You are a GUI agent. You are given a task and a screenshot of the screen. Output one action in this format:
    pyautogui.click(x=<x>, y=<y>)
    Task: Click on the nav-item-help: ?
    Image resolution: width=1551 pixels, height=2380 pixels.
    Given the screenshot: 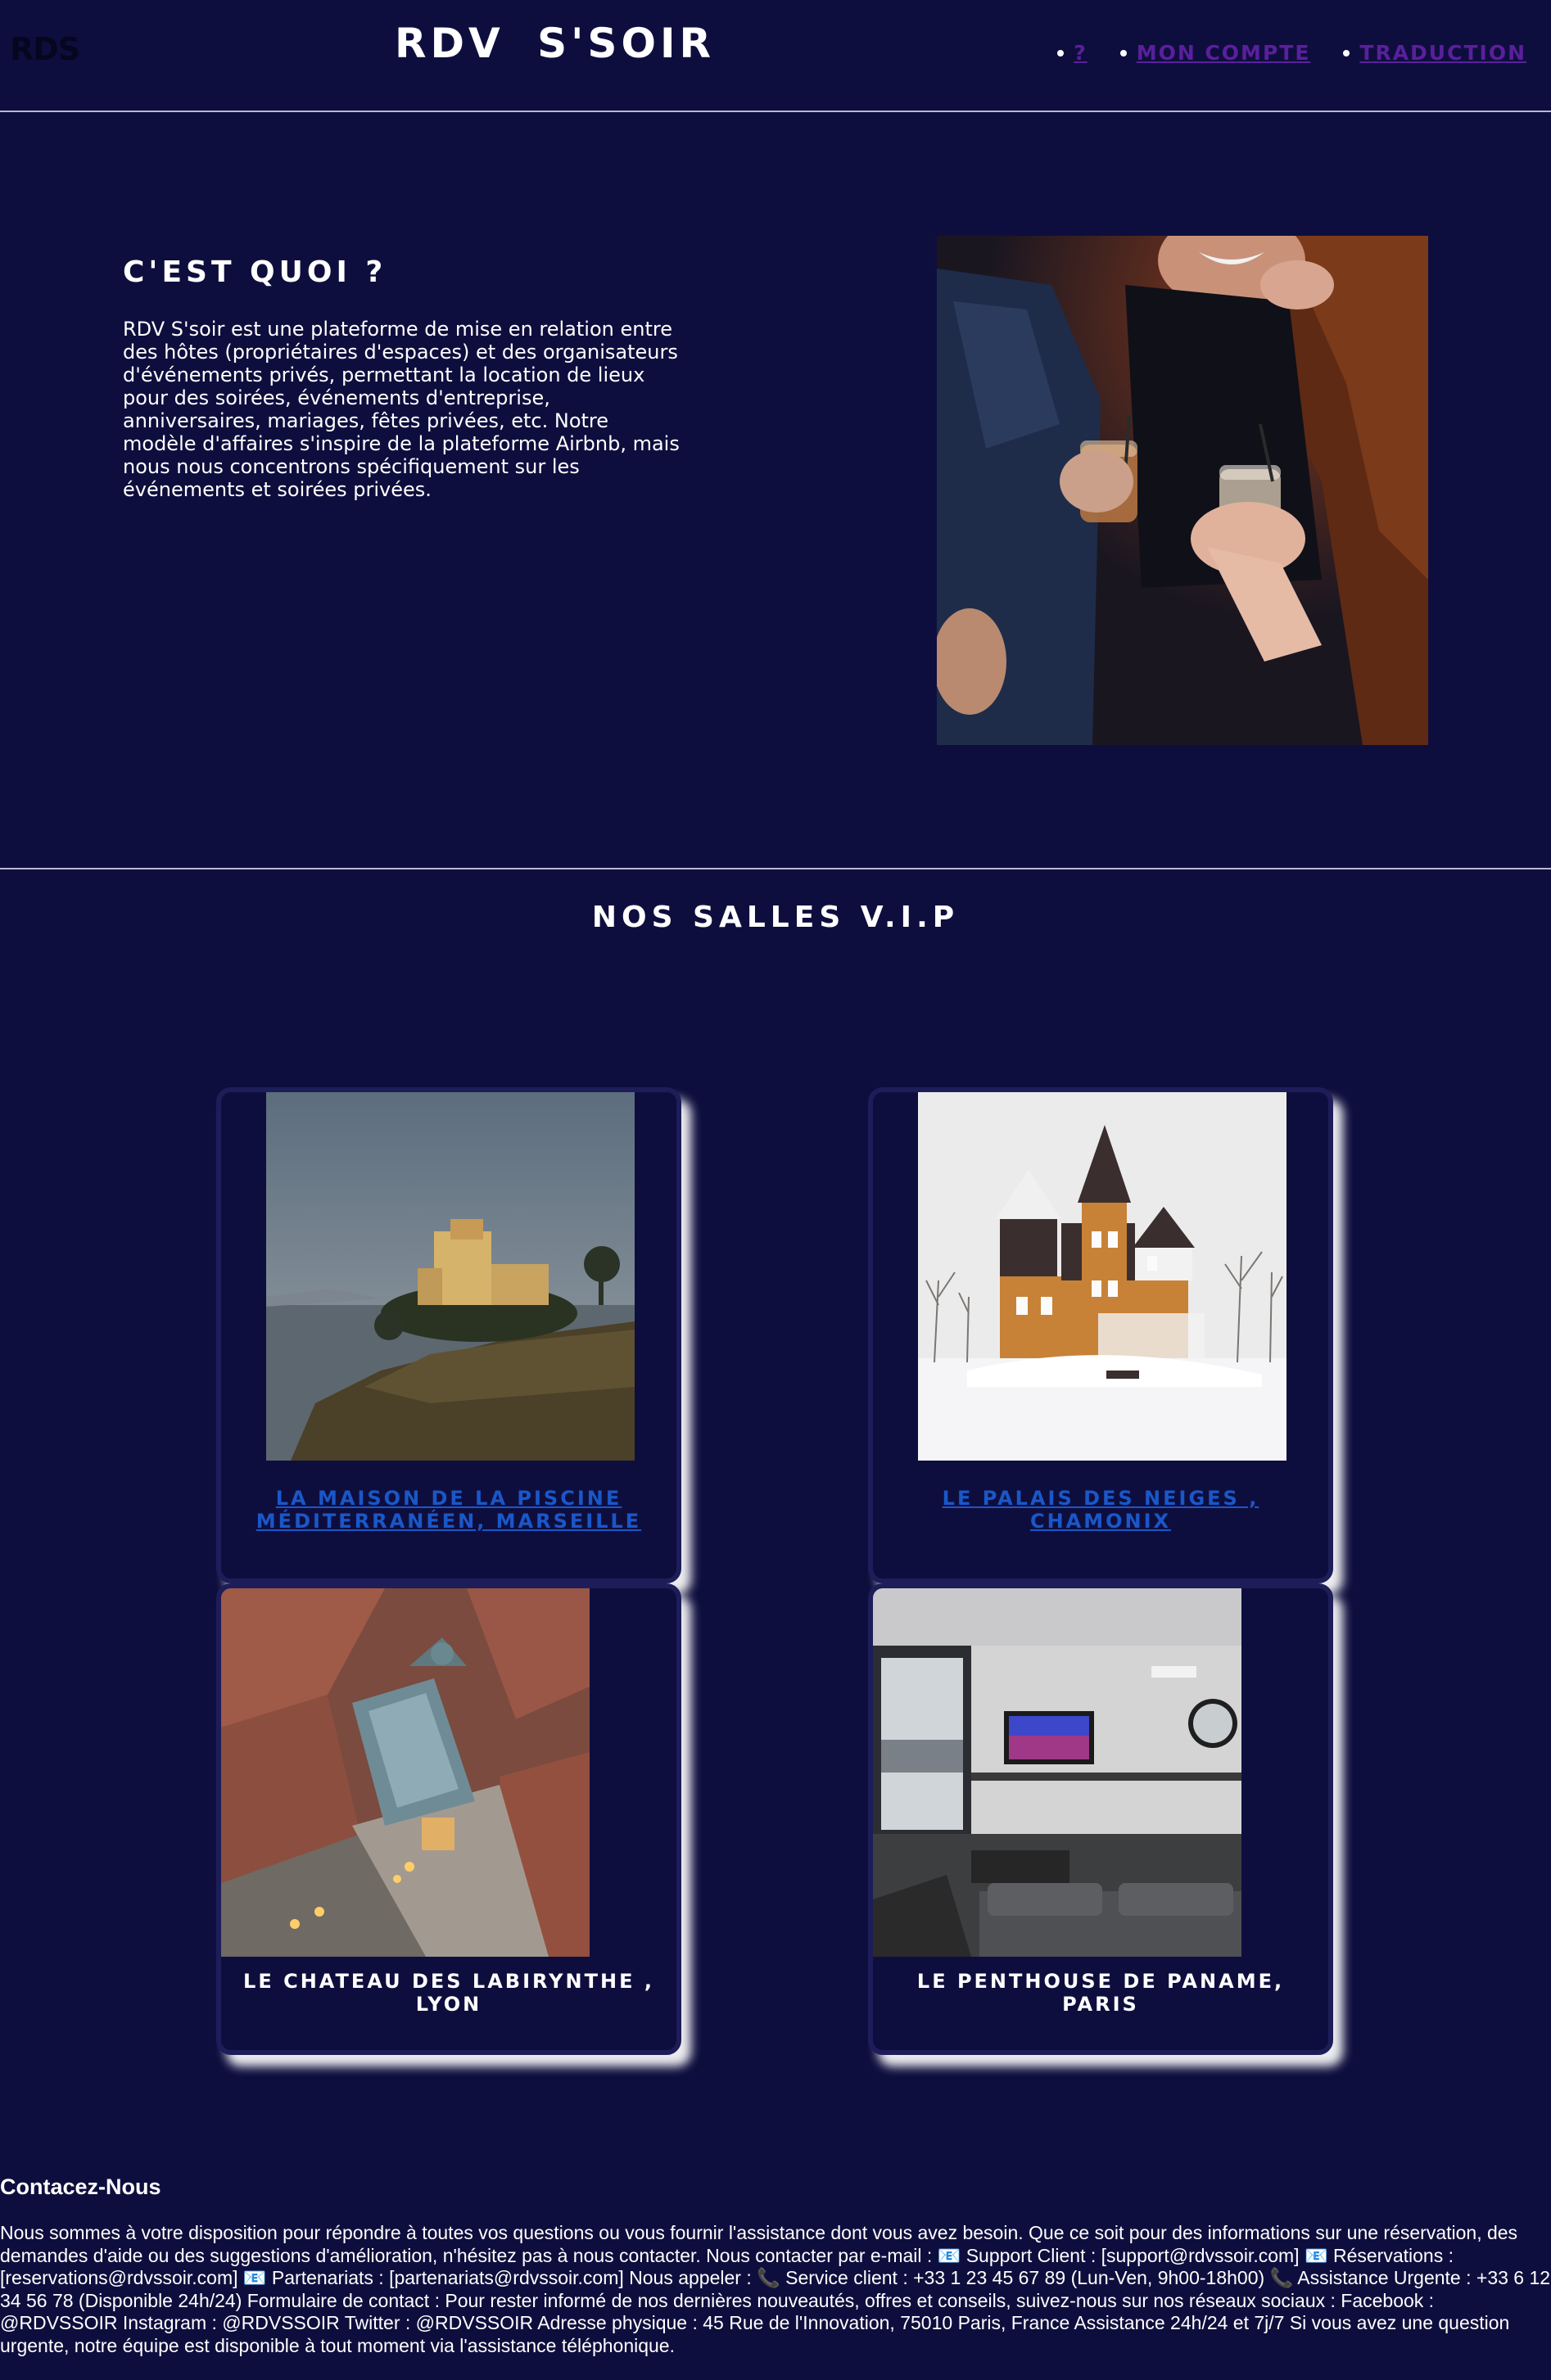 What is the action you would take?
    pyautogui.click(x=1072, y=53)
    